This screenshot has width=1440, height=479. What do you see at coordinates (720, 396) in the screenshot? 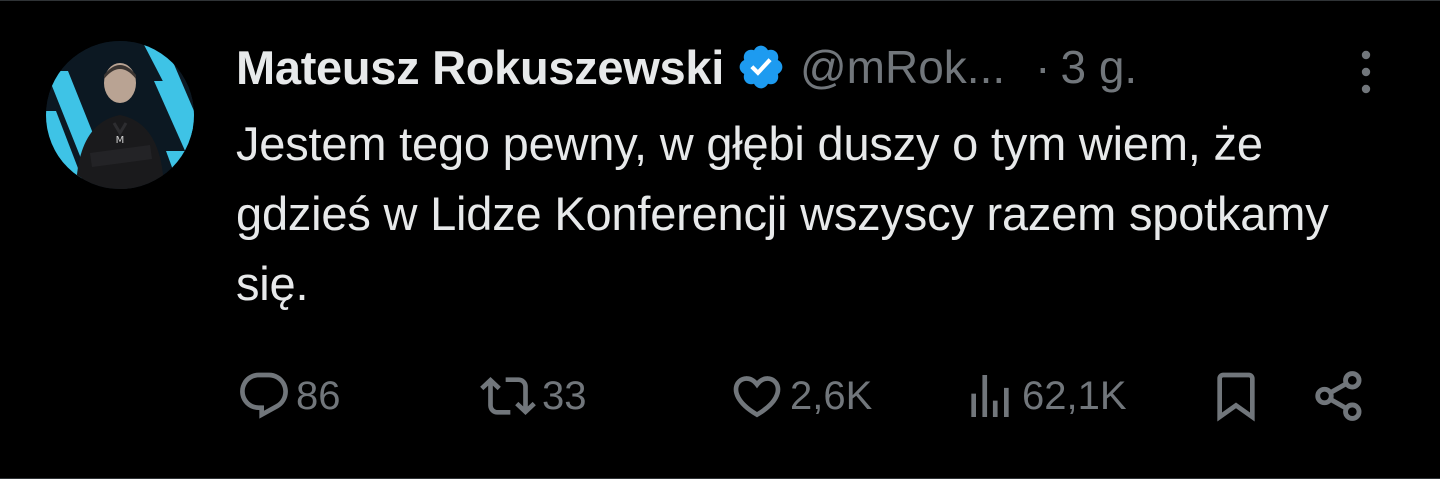
I see `tweet-actions: 86 33 2,6K 62,1K` at bounding box center [720, 396].